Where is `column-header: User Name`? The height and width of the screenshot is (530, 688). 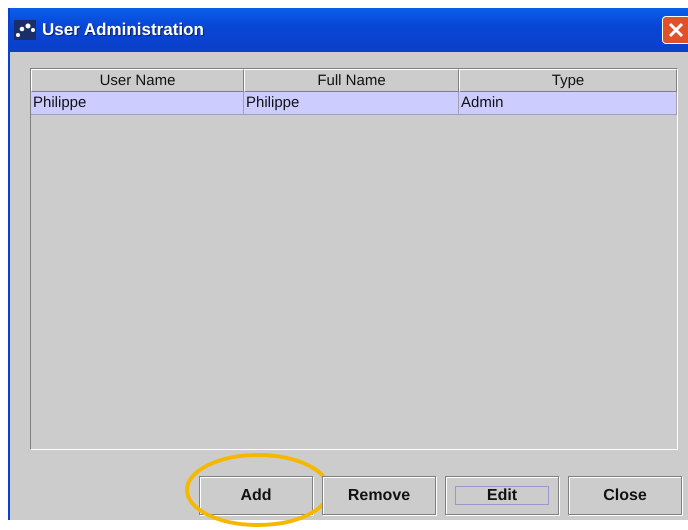 column-header: User Name is located at coordinates (137, 80).